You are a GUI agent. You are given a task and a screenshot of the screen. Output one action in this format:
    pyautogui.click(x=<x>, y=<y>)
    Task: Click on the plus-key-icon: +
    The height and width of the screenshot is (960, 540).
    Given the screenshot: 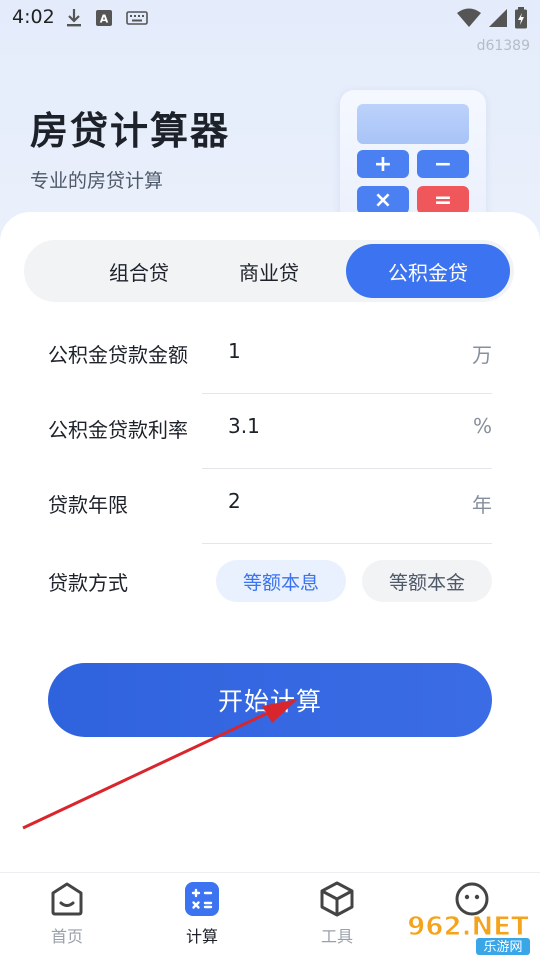 What is the action you would take?
    pyautogui.click(x=383, y=164)
    